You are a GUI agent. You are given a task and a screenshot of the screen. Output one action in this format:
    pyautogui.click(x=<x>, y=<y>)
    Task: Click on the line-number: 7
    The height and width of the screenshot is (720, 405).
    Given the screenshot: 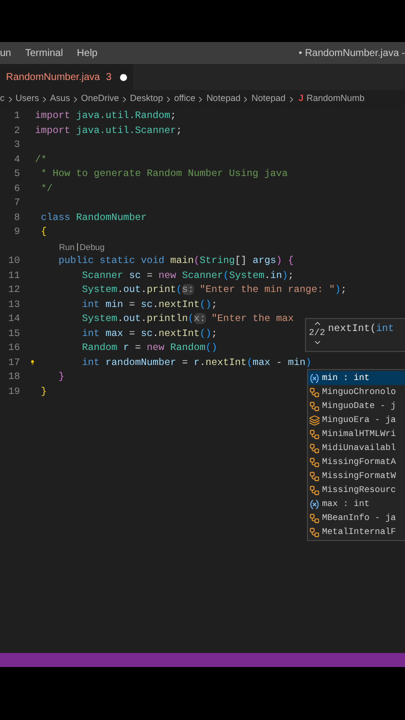 What is the action you would take?
    pyautogui.click(x=16, y=203)
    